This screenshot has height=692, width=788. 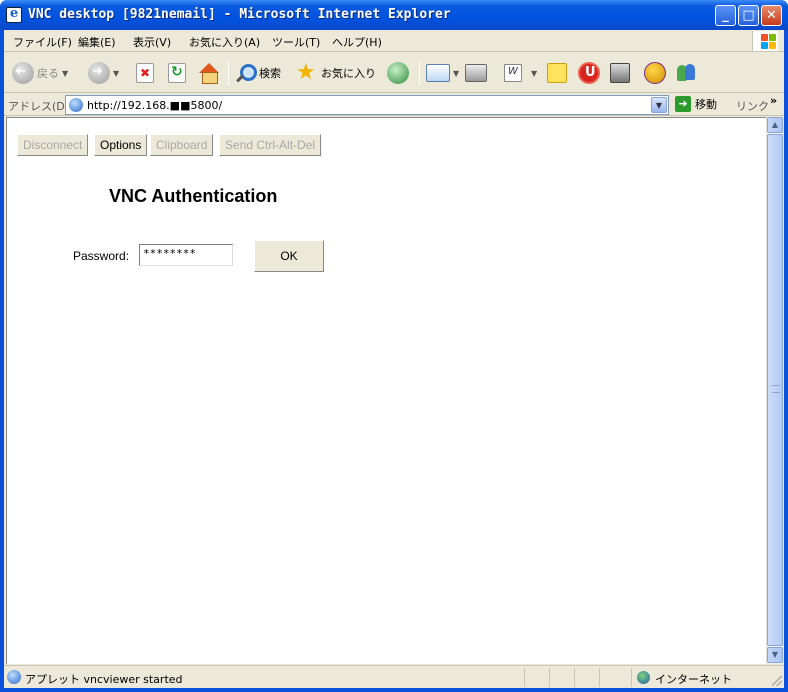 What do you see at coordinates (775, 125) in the screenshot?
I see `scroll-up-icon: ▲` at bounding box center [775, 125].